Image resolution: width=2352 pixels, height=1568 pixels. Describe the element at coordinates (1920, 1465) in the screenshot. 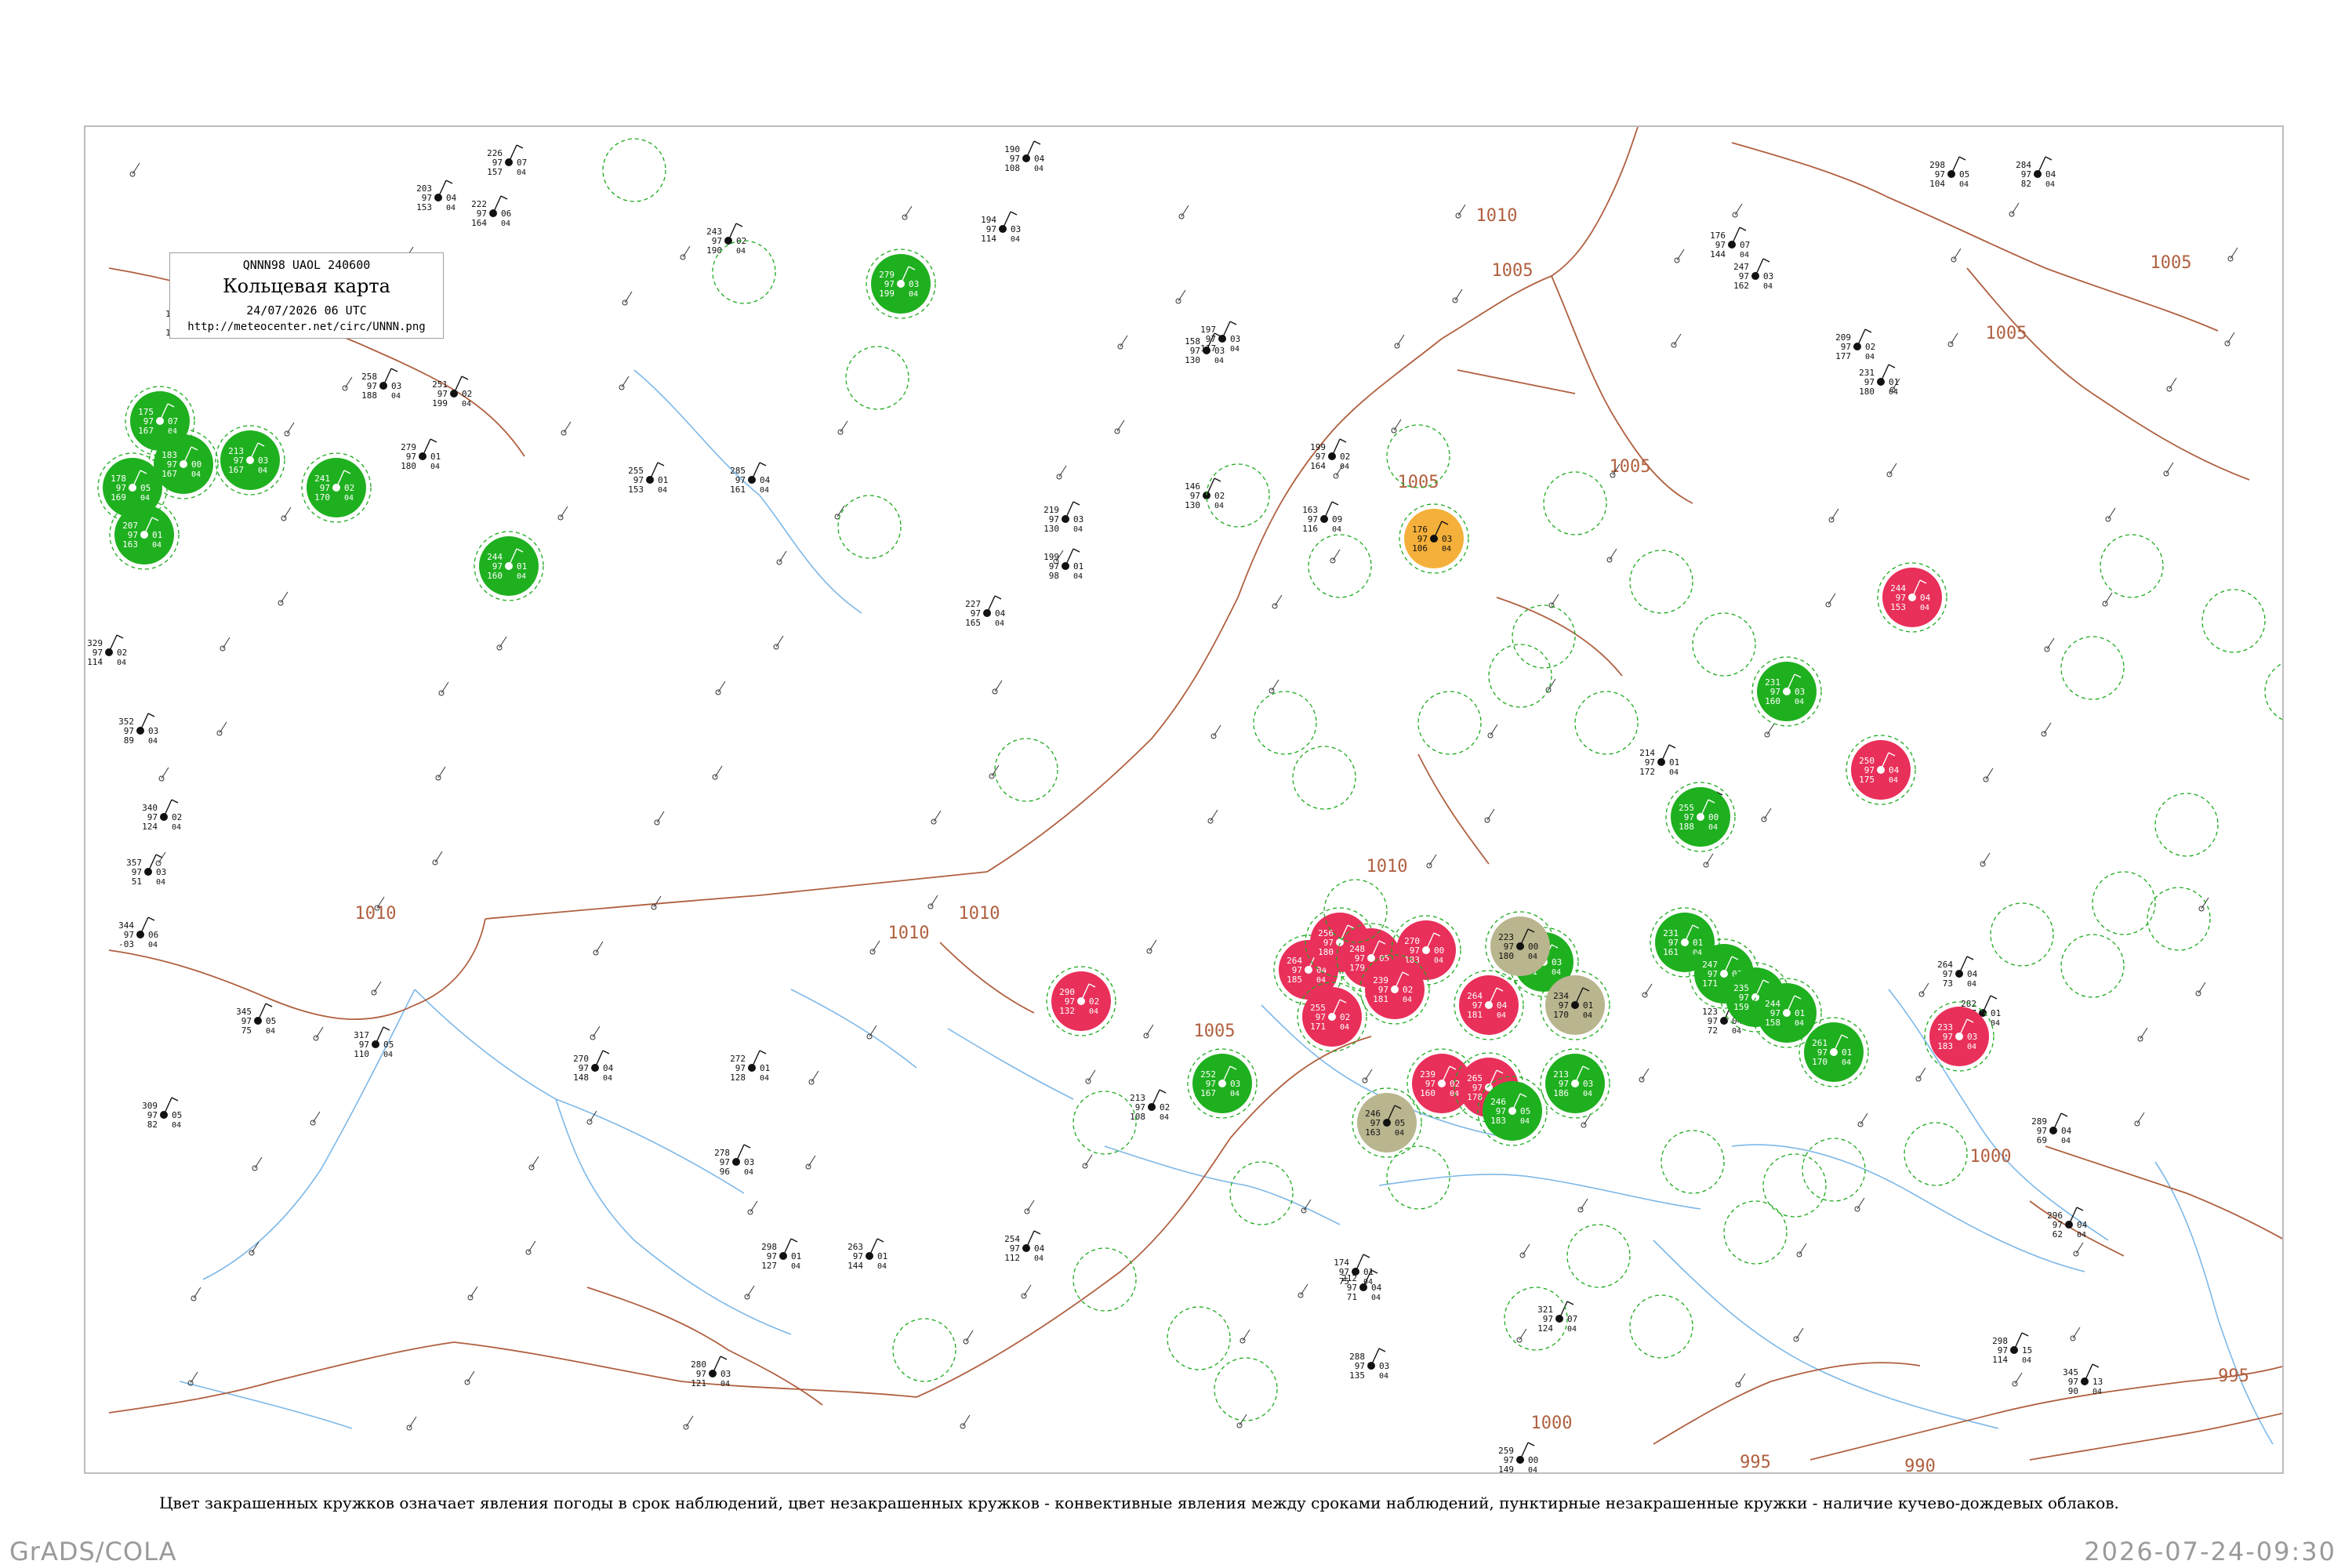

I see `isobar-label: 990` at that location.